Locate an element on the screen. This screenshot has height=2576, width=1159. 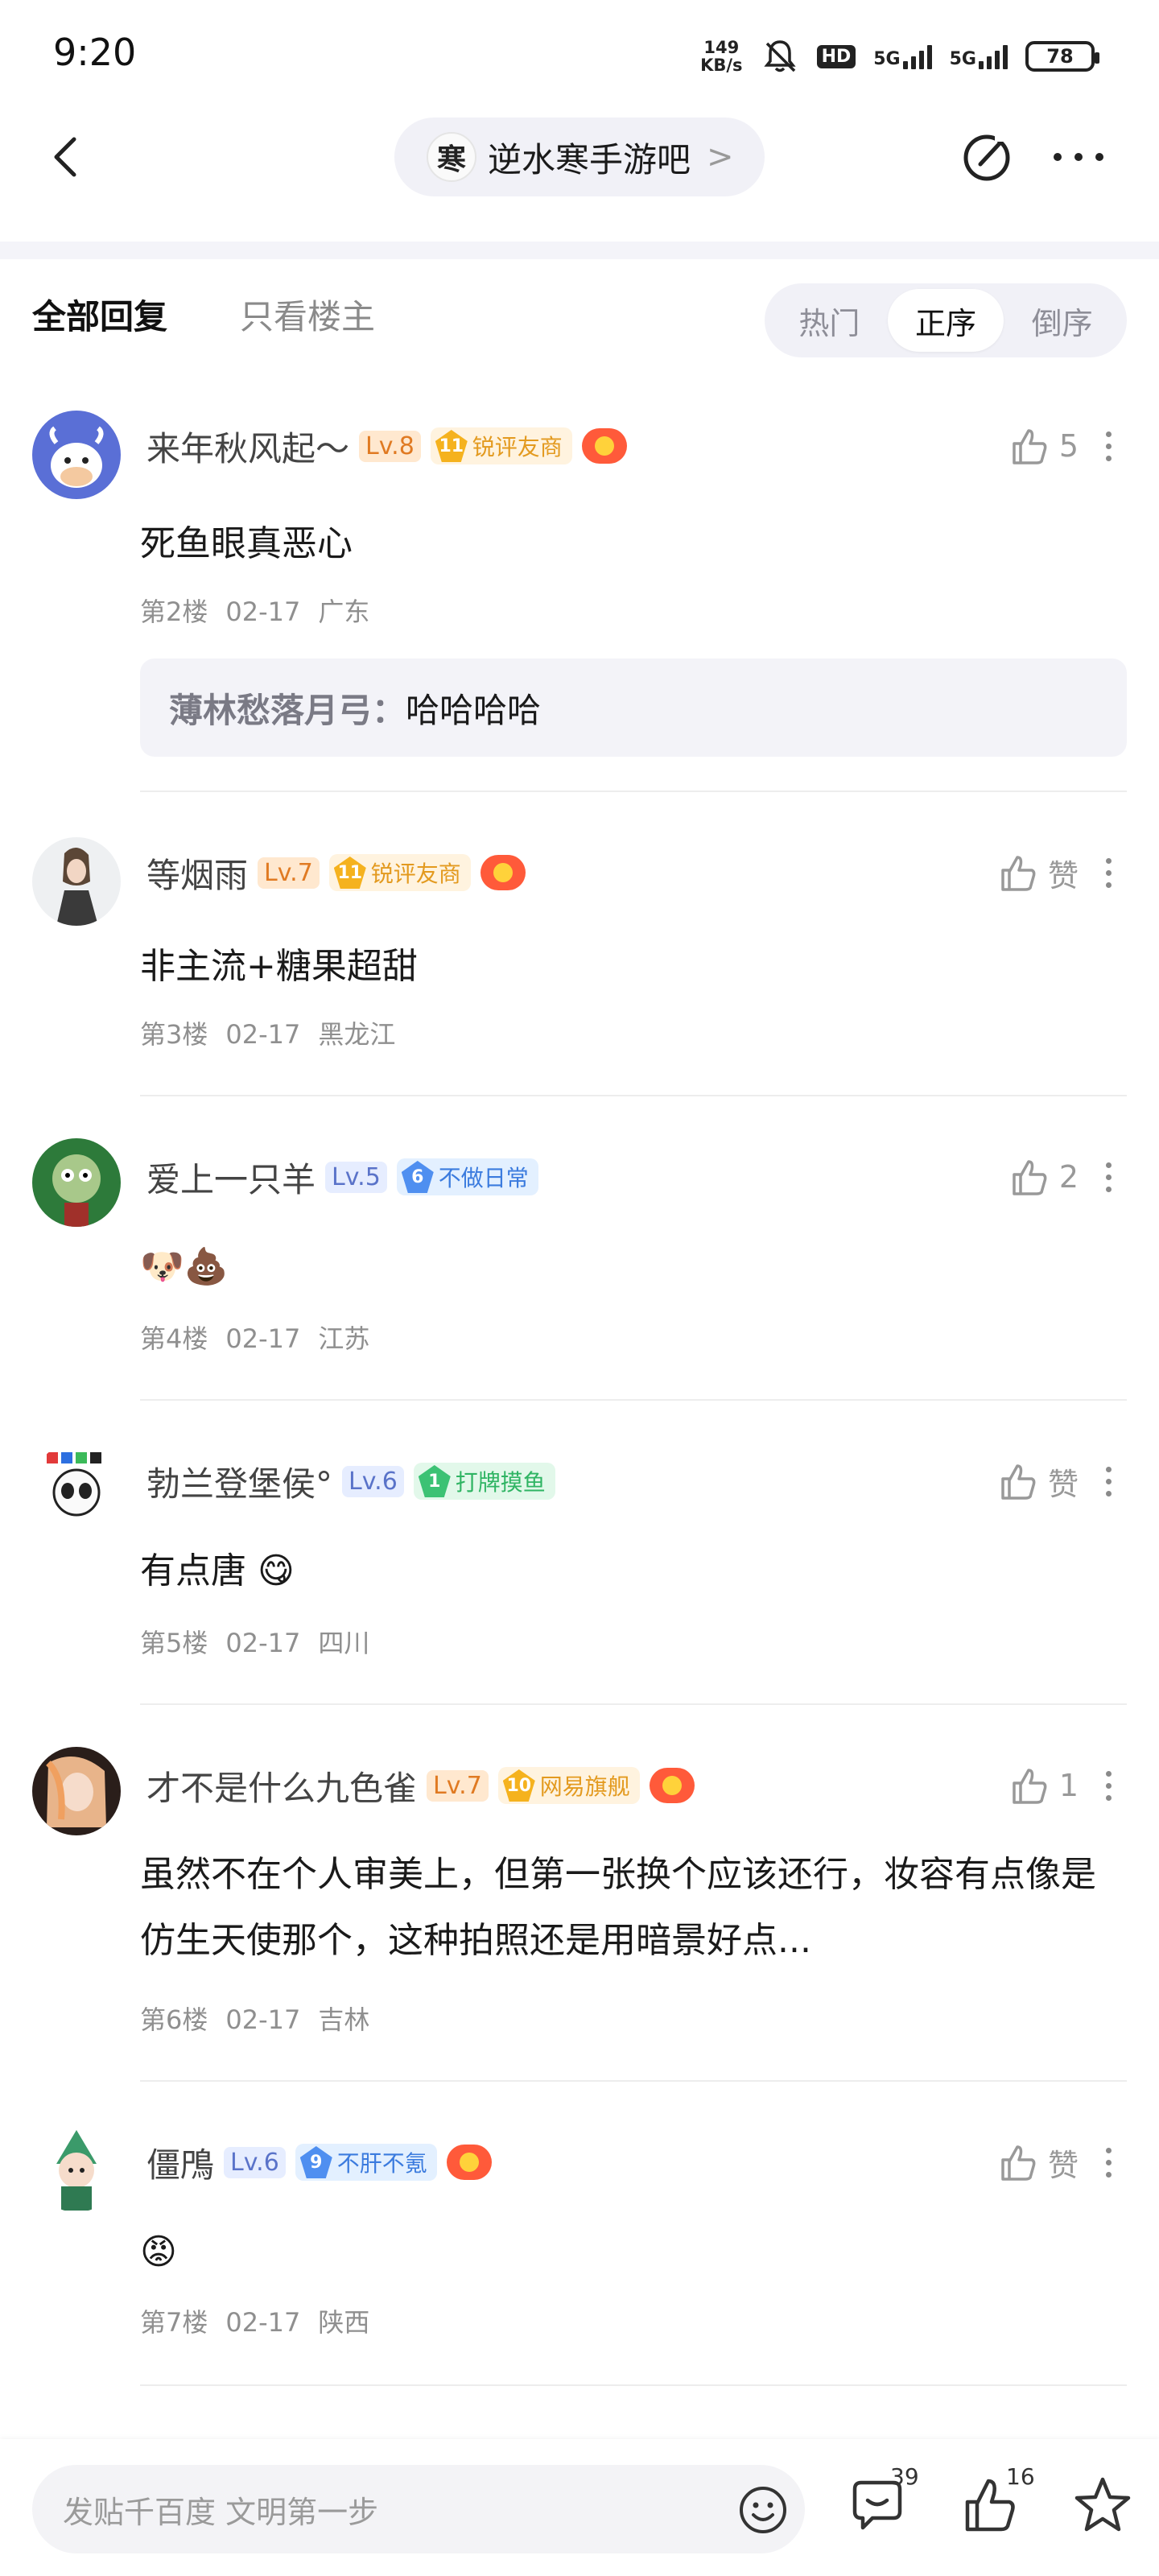
fan-badge: 9 不肝不氪 is located at coordinates (366, 2162).